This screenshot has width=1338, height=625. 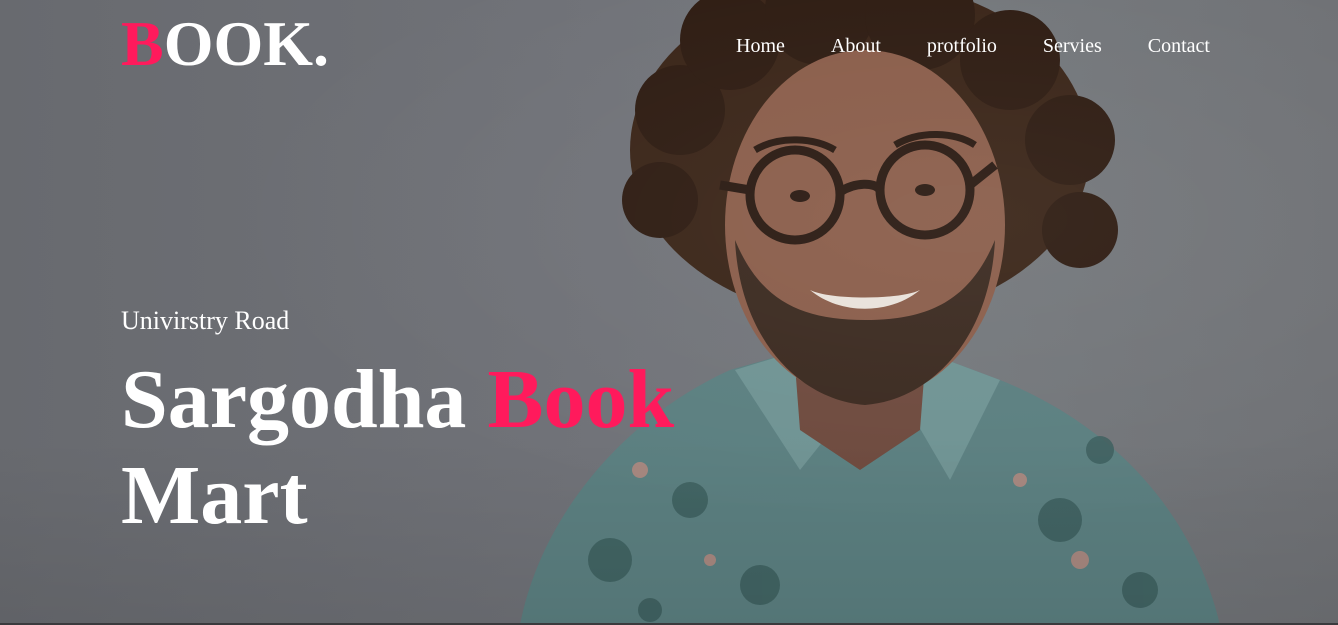 I want to click on logo-accent-letter: B, so click(x=142, y=43).